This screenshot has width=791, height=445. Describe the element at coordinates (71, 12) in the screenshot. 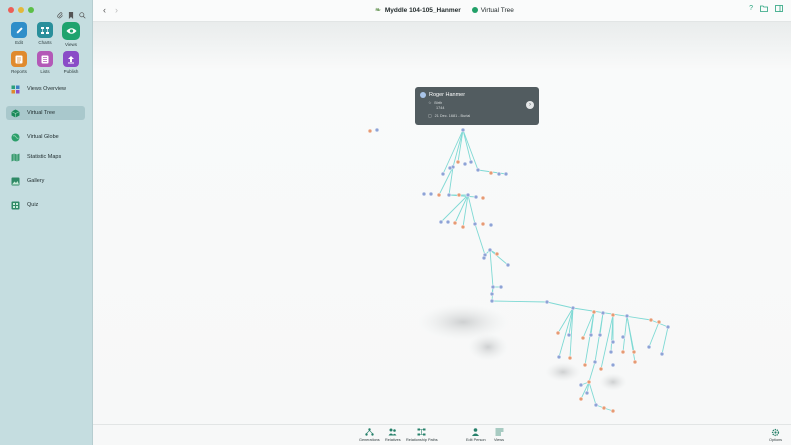

I see `bookmark-icon` at that location.